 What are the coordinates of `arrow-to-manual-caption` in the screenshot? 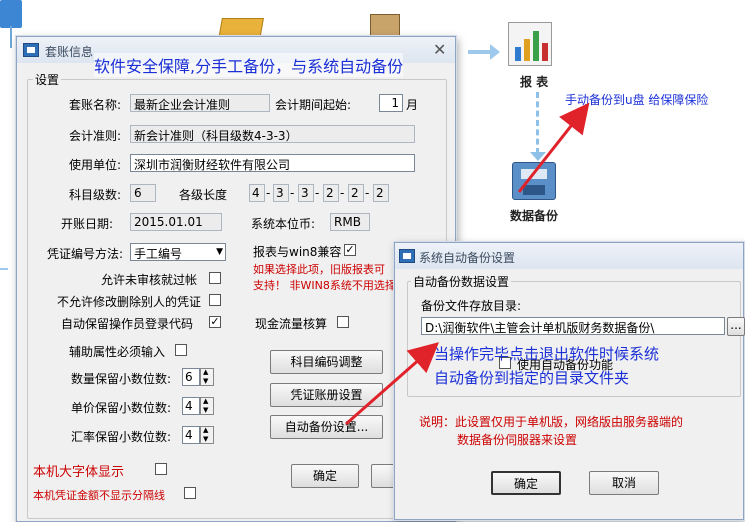 It's located at (553, 147).